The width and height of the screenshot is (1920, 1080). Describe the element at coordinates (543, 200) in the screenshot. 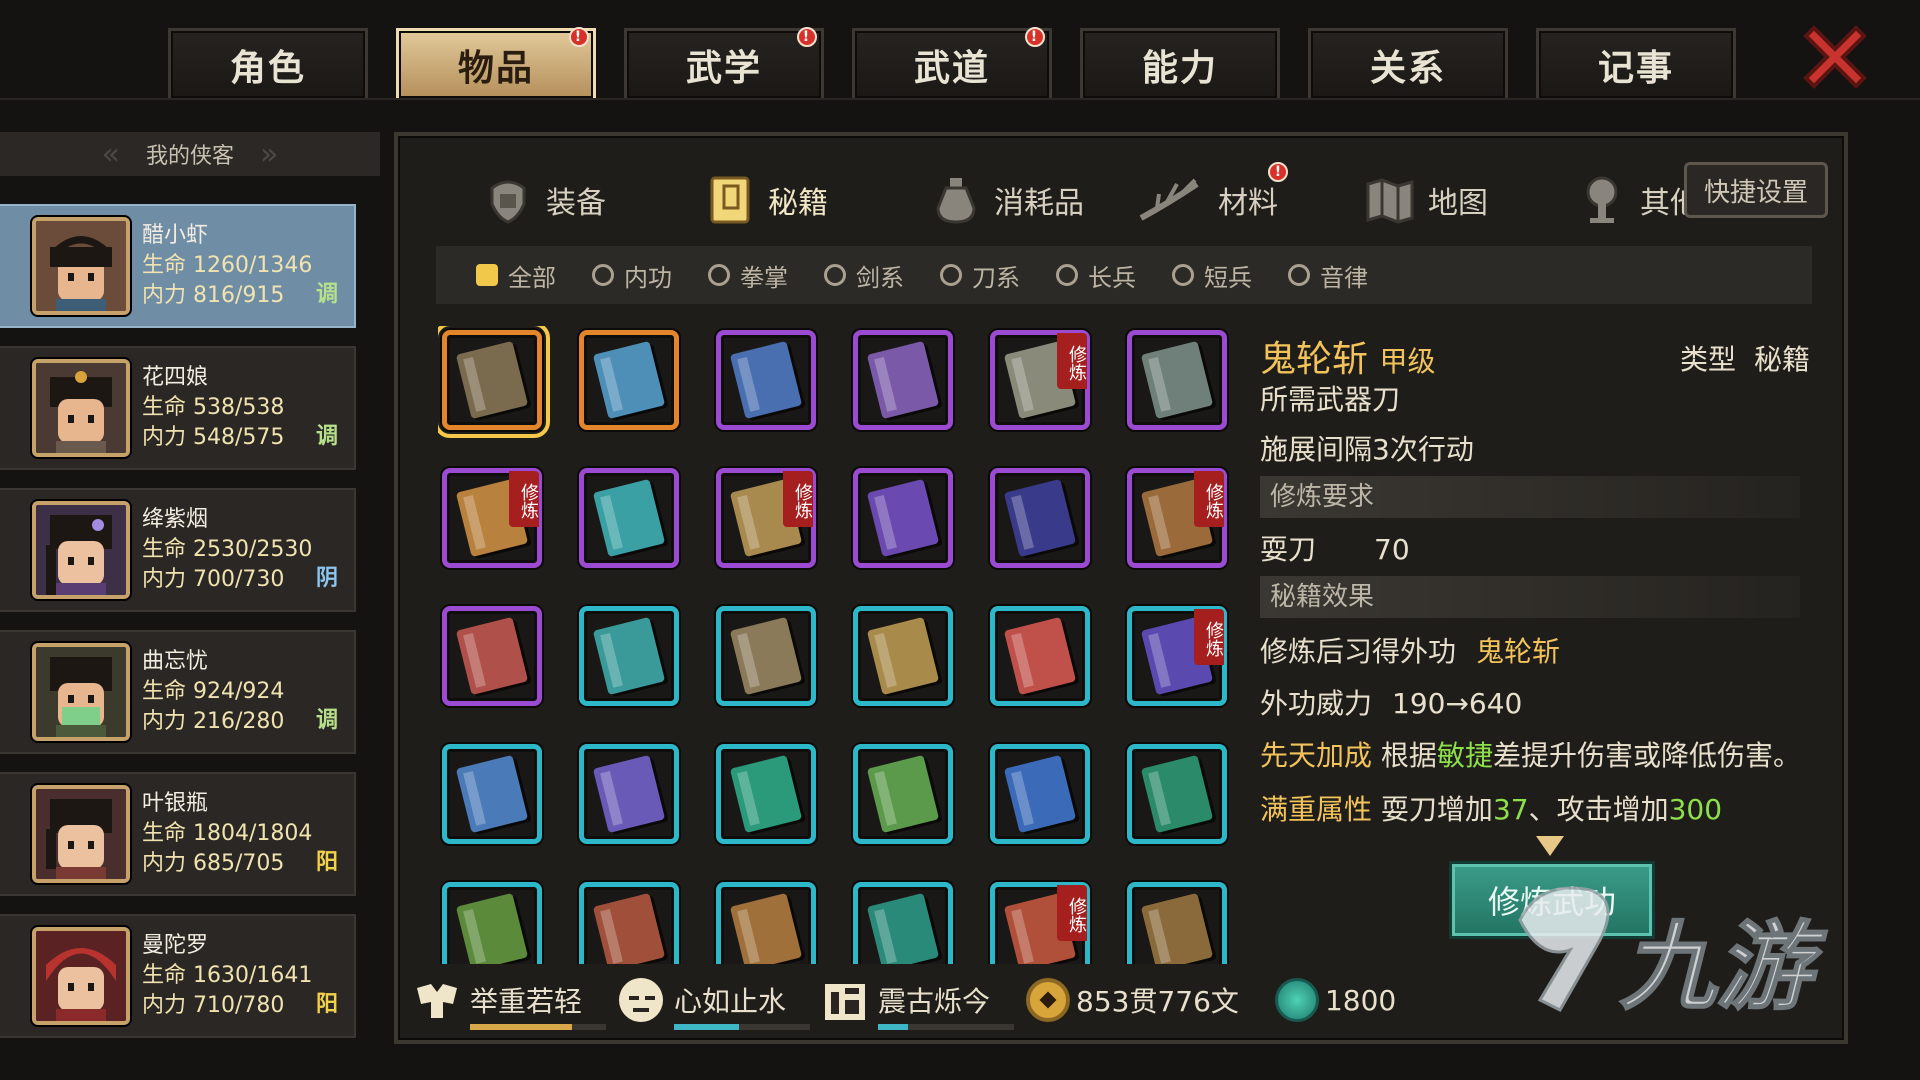

I see `tab-equipment: 装备` at that location.